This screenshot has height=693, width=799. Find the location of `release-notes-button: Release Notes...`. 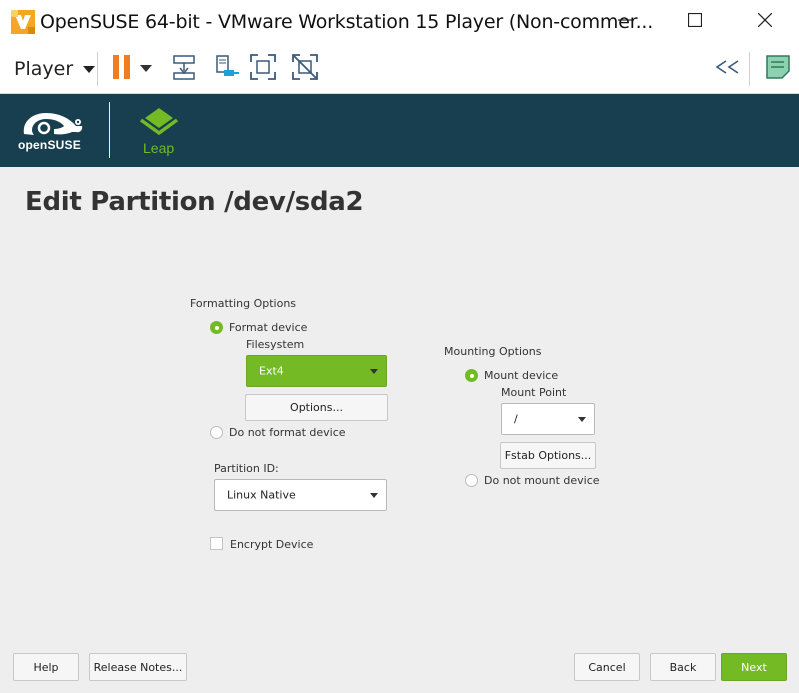

release-notes-button: Release Notes... is located at coordinates (138, 667).